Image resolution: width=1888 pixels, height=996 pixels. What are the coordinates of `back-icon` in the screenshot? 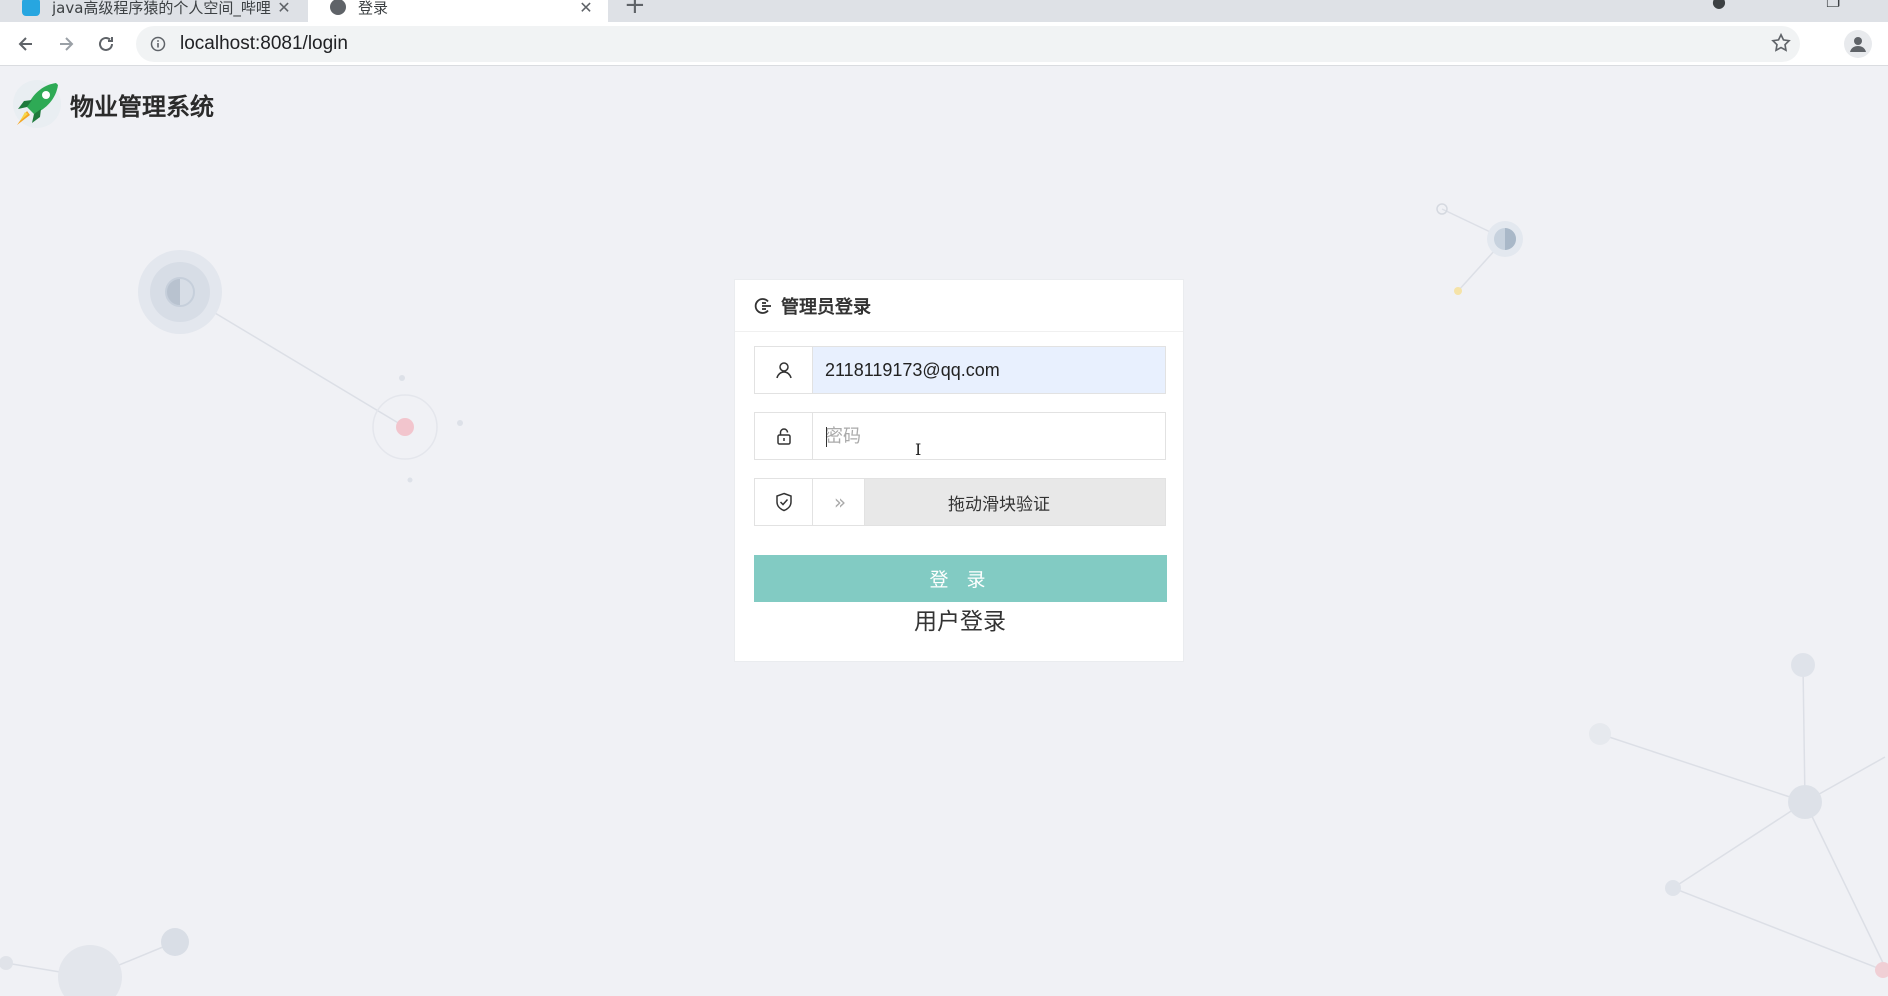 It's located at (26, 44).